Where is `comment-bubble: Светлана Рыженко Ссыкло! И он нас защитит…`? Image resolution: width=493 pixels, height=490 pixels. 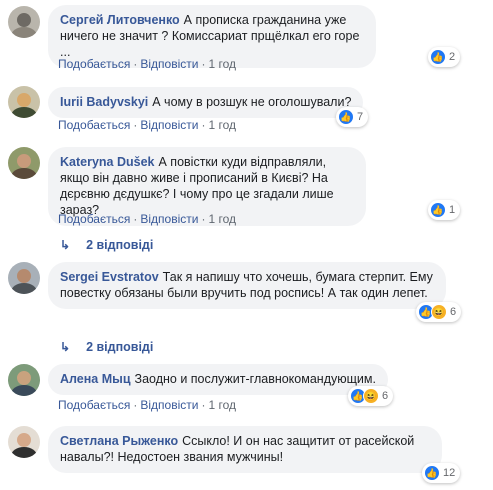 comment-bubble: Светлана Рыженко Ссыкло! И он нас защитит… is located at coordinates (245, 449).